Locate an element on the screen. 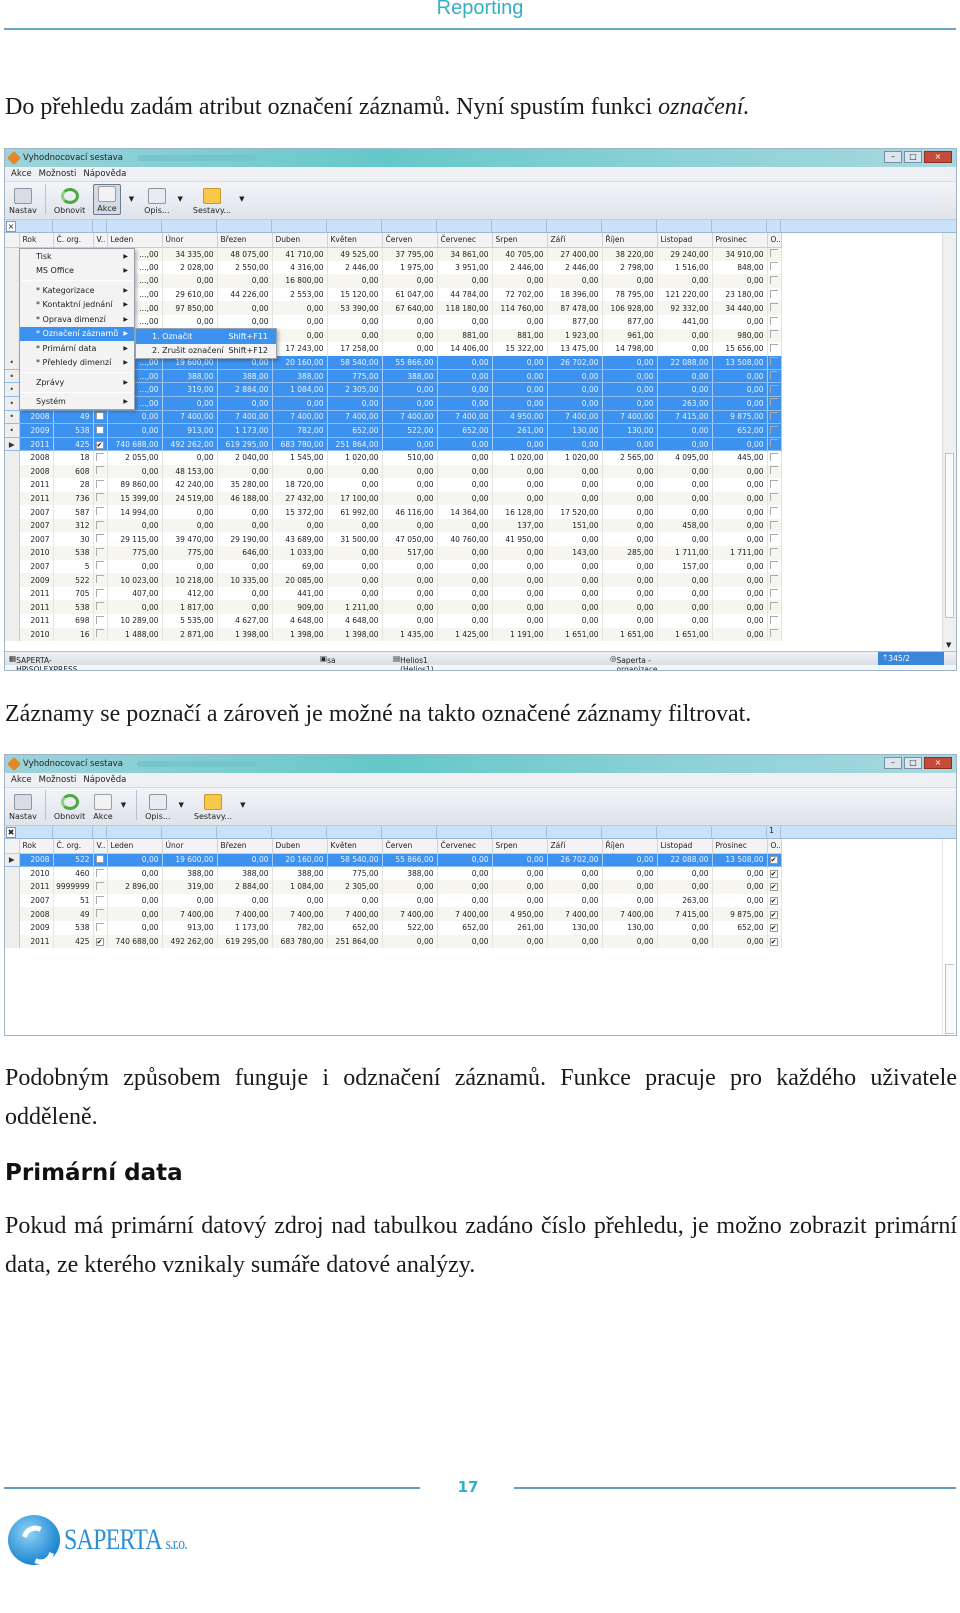  clear-filter-icon: × is located at coordinates (11, 226).